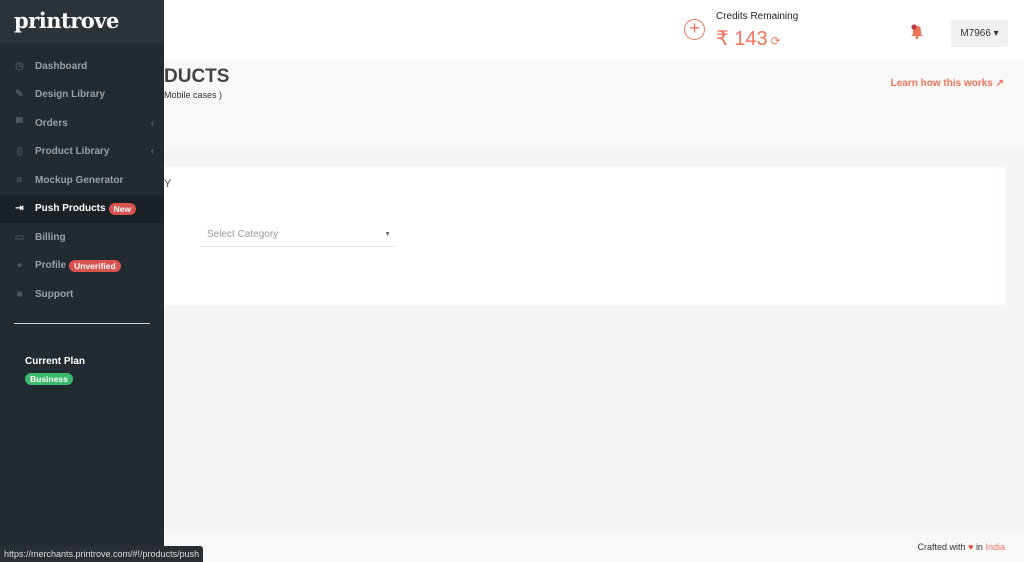 The width and height of the screenshot is (1024, 562). I want to click on sidebar-item-profile: ● Profile Unverified, so click(82, 266).